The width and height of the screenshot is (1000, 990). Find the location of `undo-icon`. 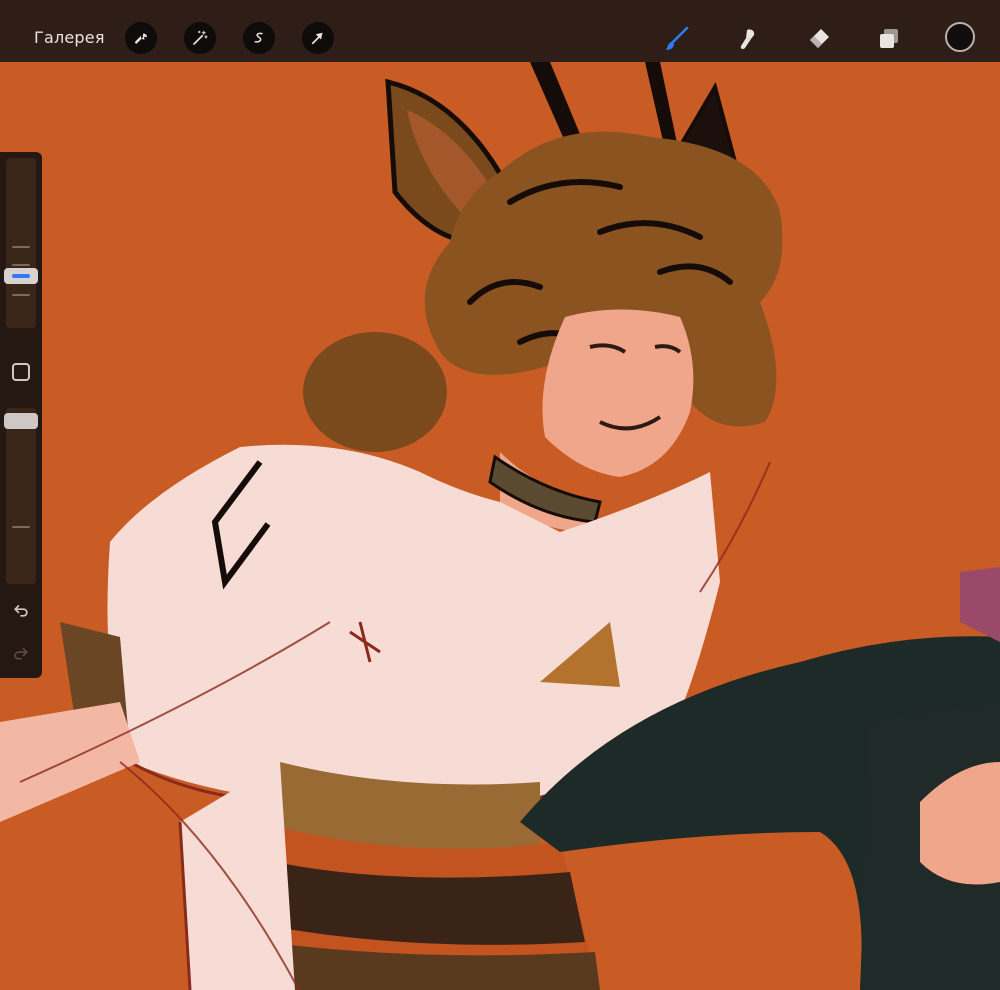

undo-icon is located at coordinates (21, 611).